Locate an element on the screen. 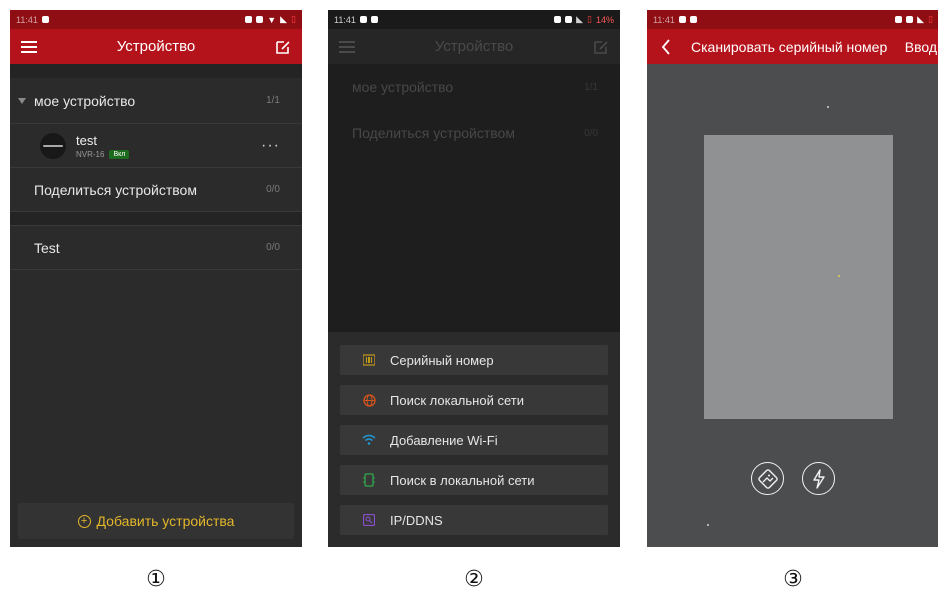 The width and height of the screenshot is (938, 598). status-bar: 11:41 ◣ ▯ is located at coordinates (792, 19).